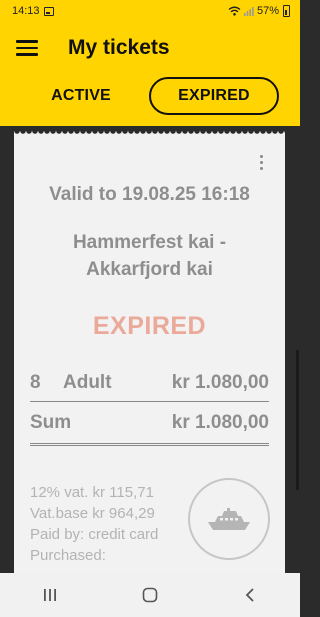 Image resolution: width=320 pixels, height=617 pixels. I want to click on hamburger-menu-icon, so click(27, 48).